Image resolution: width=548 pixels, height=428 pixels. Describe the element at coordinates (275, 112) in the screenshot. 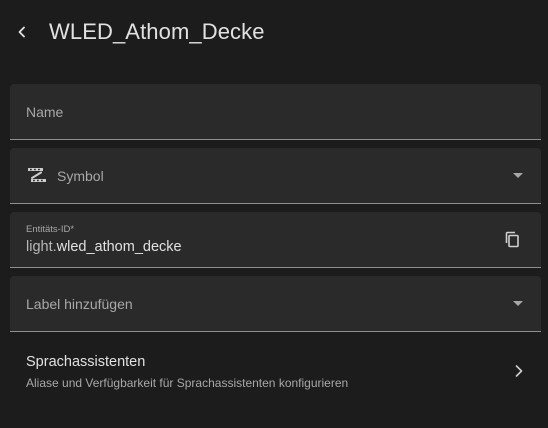

I see `name-field: Name` at that location.